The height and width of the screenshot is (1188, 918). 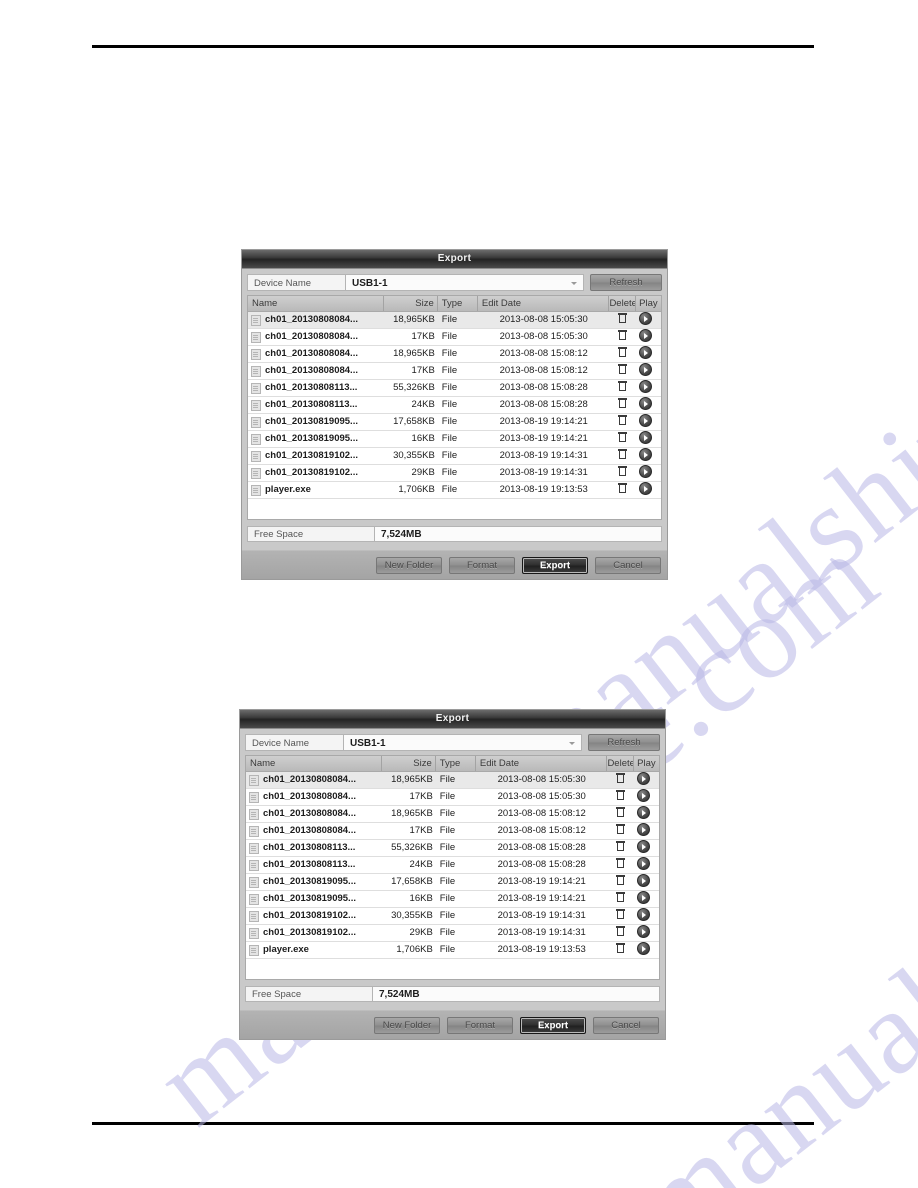 What do you see at coordinates (541, 830) in the screenshot?
I see `cell-edit-date: 2013-08-08 15:08:12` at bounding box center [541, 830].